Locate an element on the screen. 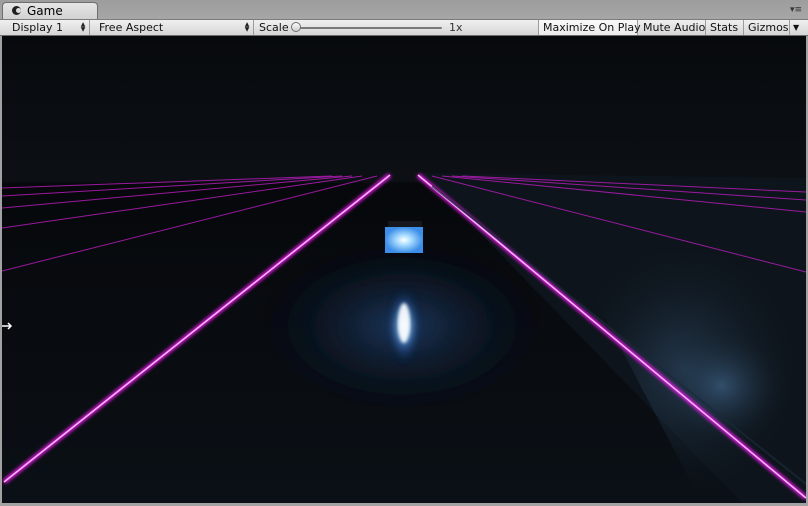 The width and height of the screenshot is (808, 506). chevron-down-icon: ▼ is located at coordinates (796, 27).